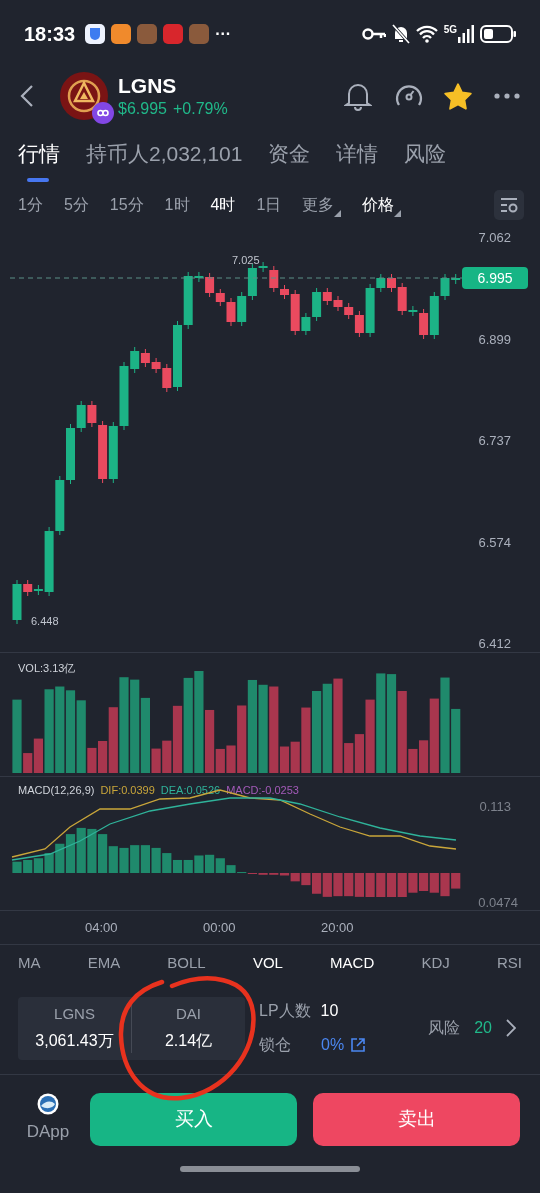 Image resolution: width=540 pixels, height=1193 pixels. Describe the element at coordinates (27, 96) in the screenshot. I see `back-icon` at that location.